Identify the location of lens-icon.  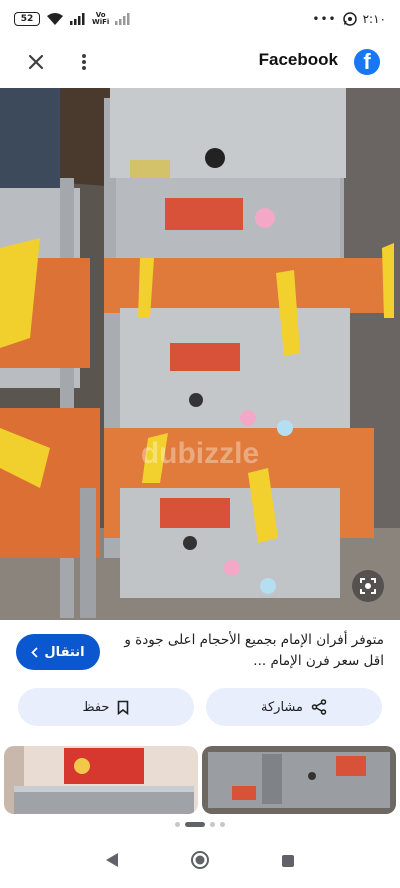
(368, 586).